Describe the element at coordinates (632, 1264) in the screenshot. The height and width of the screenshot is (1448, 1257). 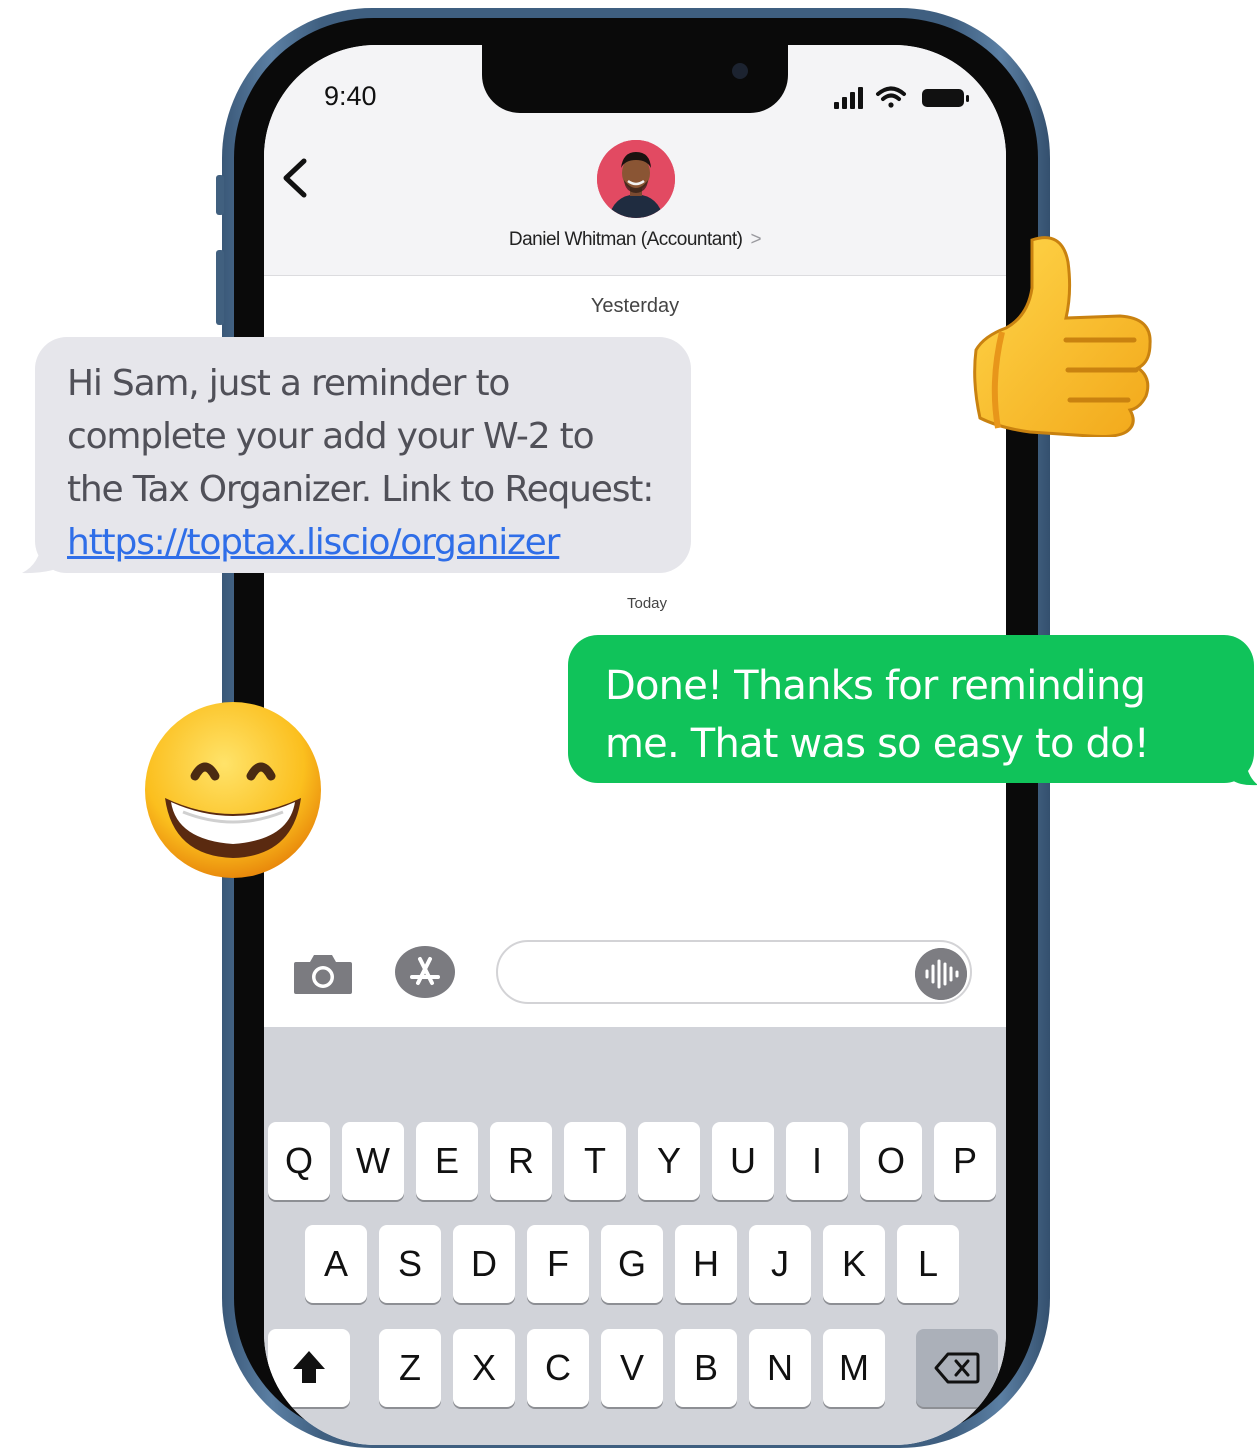
I see `key-g: G` at that location.